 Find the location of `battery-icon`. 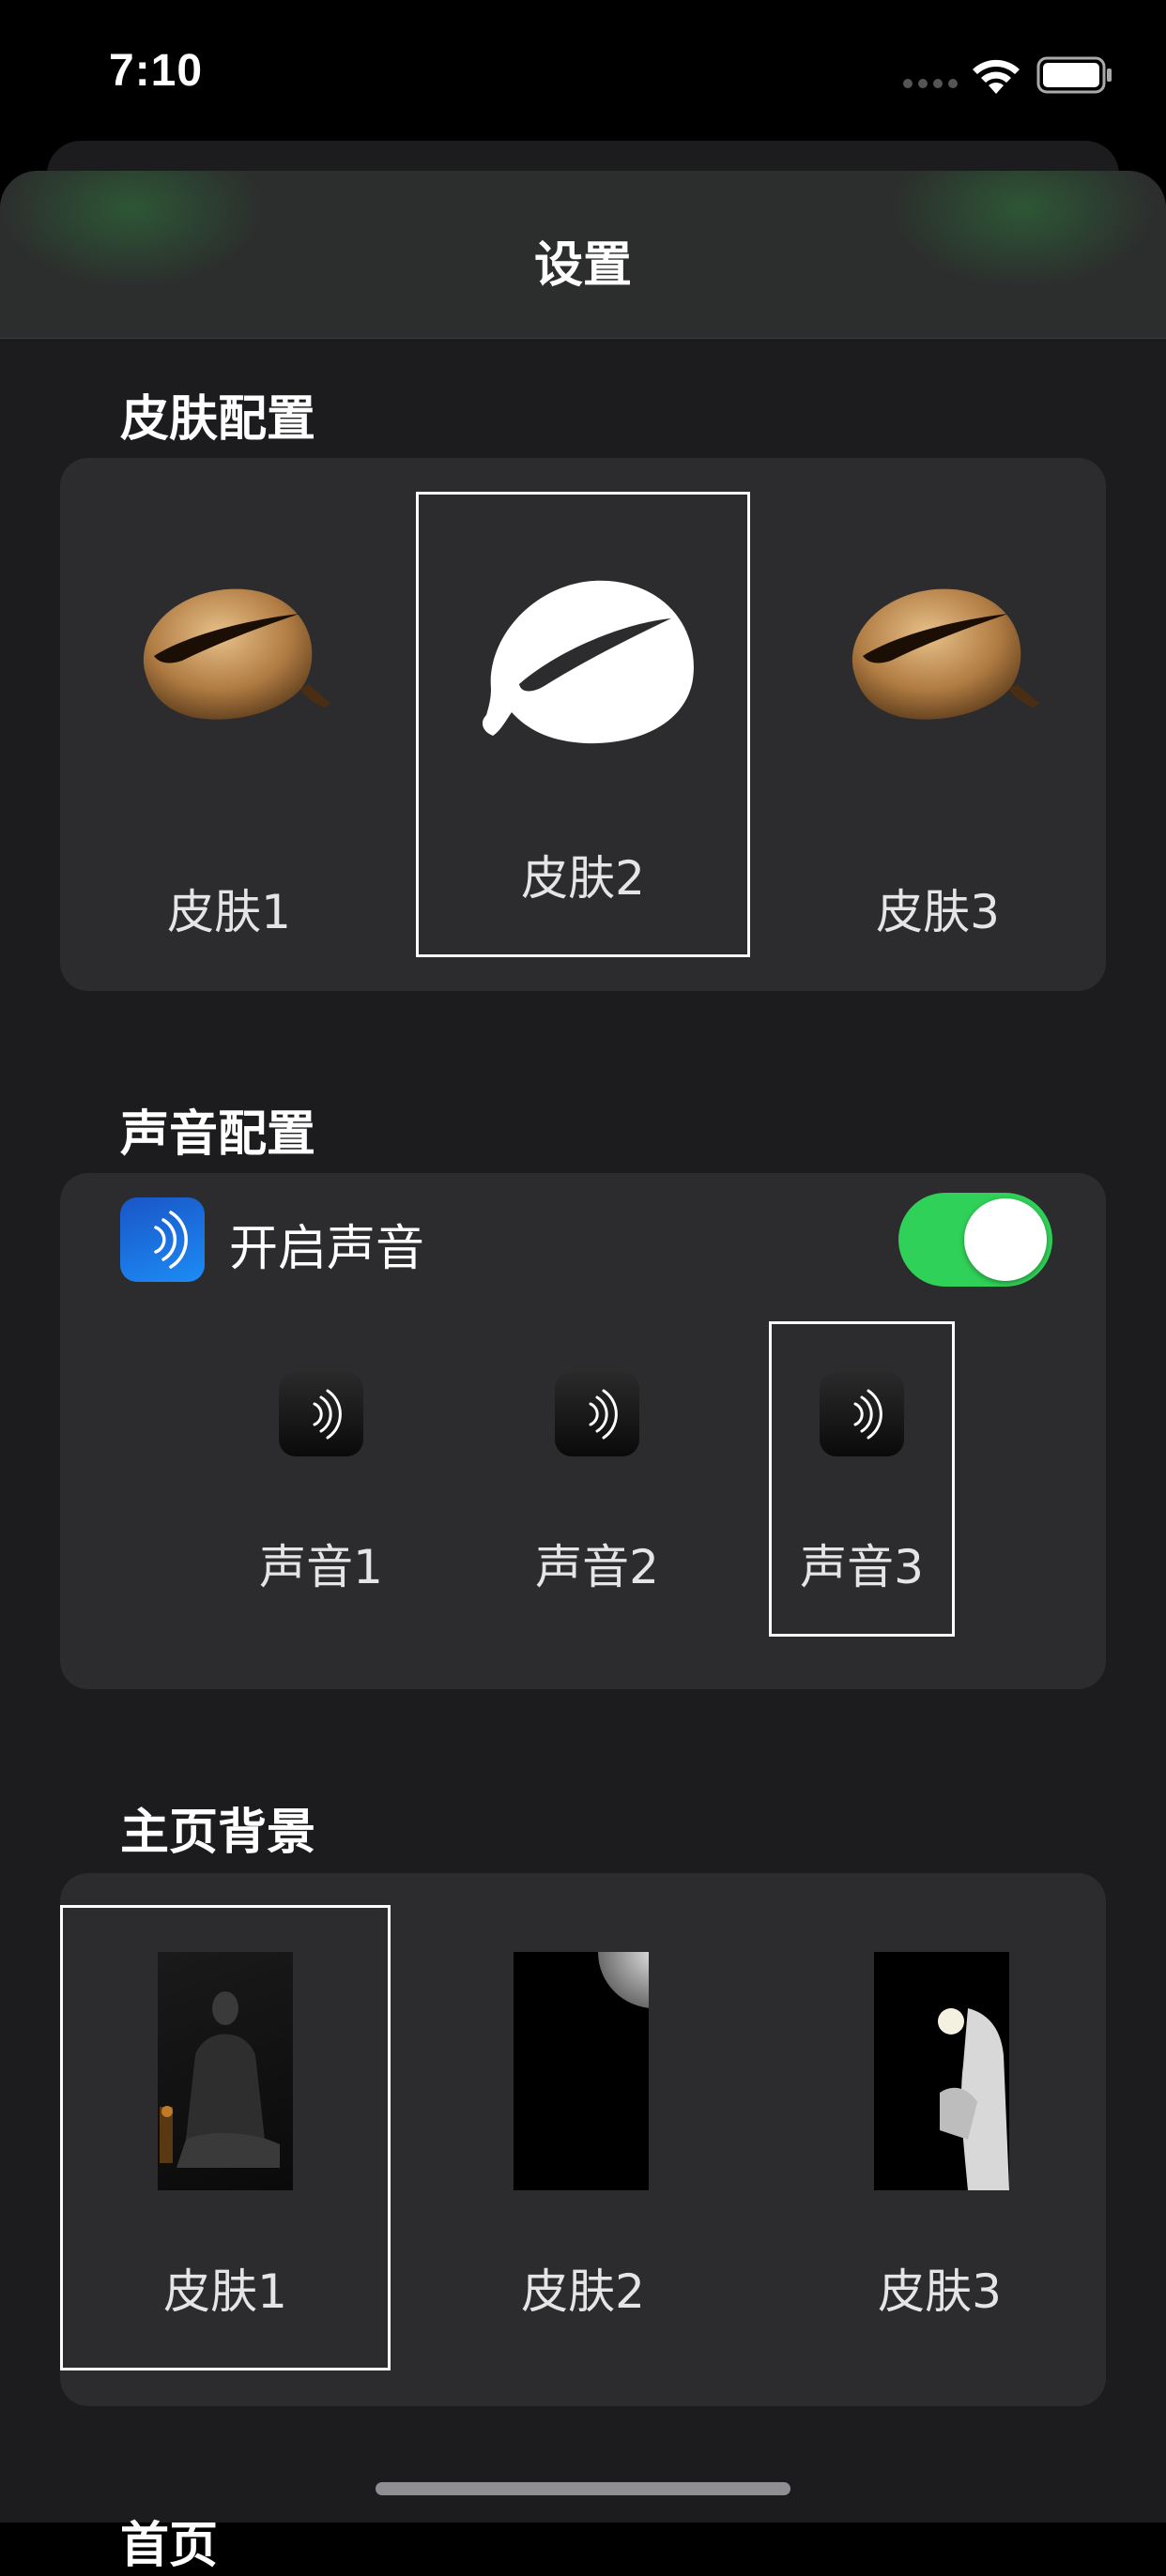

battery-icon is located at coordinates (1074, 75).